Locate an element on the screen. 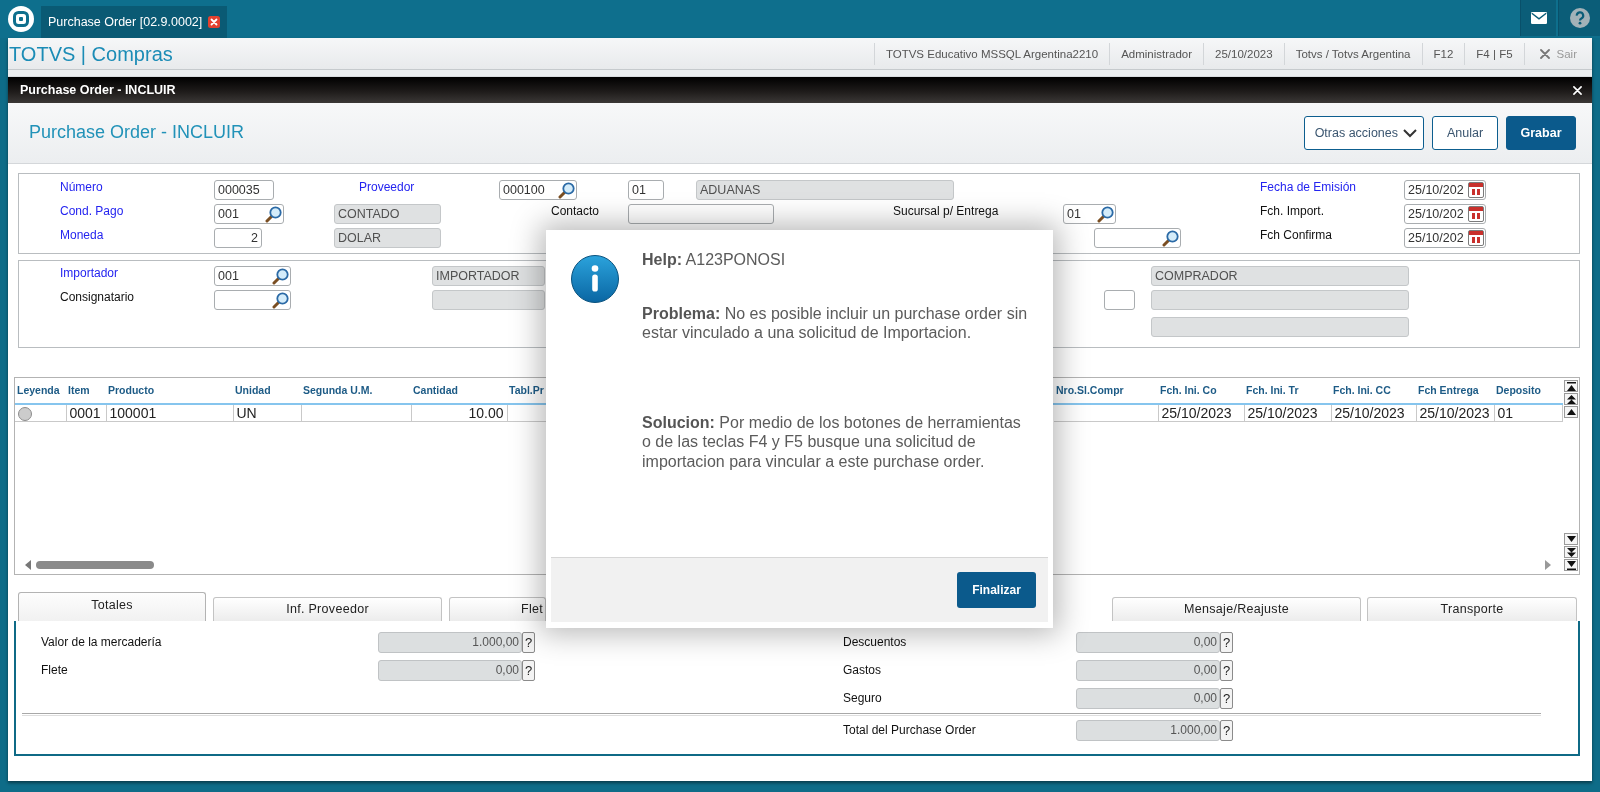 Image resolution: width=1600 pixels, height=792 pixels. scroll-page-down-button is located at coordinates (1571, 552).